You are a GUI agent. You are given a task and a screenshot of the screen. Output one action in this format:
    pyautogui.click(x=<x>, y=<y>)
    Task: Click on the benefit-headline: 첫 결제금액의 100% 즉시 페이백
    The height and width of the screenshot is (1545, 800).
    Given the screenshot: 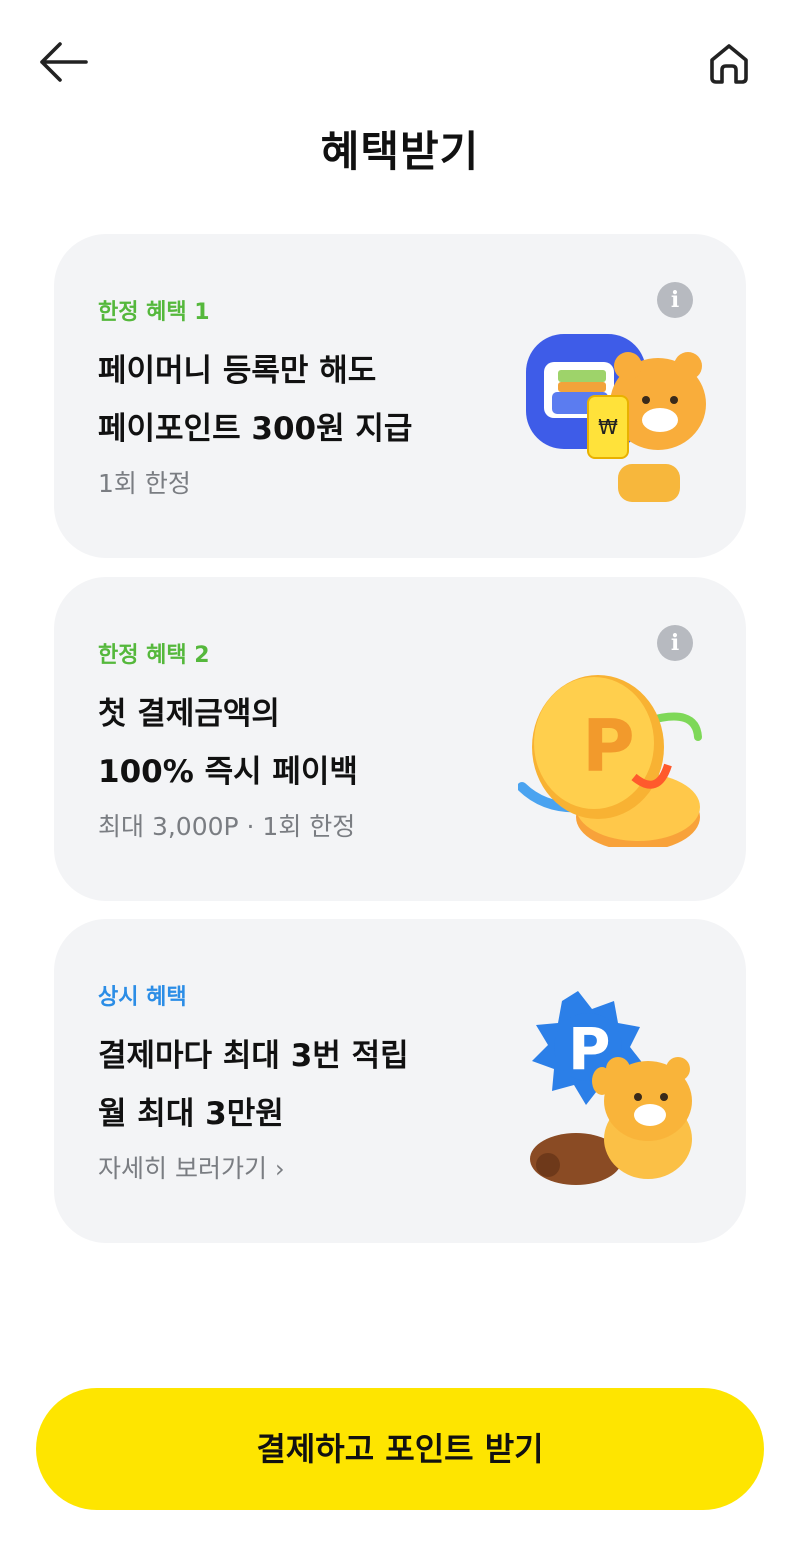 What is the action you would take?
    pyautogui.click(x=228, y=743)
    